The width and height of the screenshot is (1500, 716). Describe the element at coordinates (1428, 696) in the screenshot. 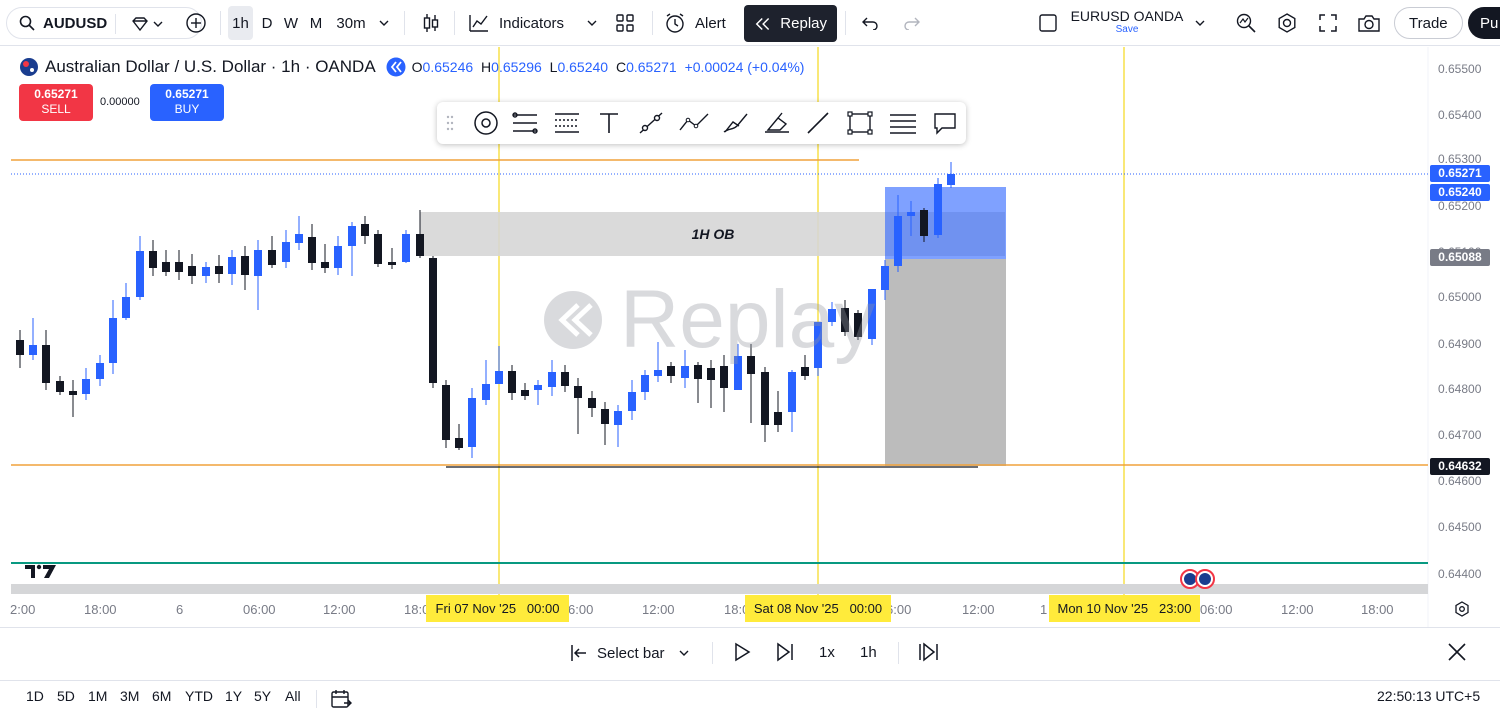

I see `clock: 22:50:13 UTC+5` at that location.